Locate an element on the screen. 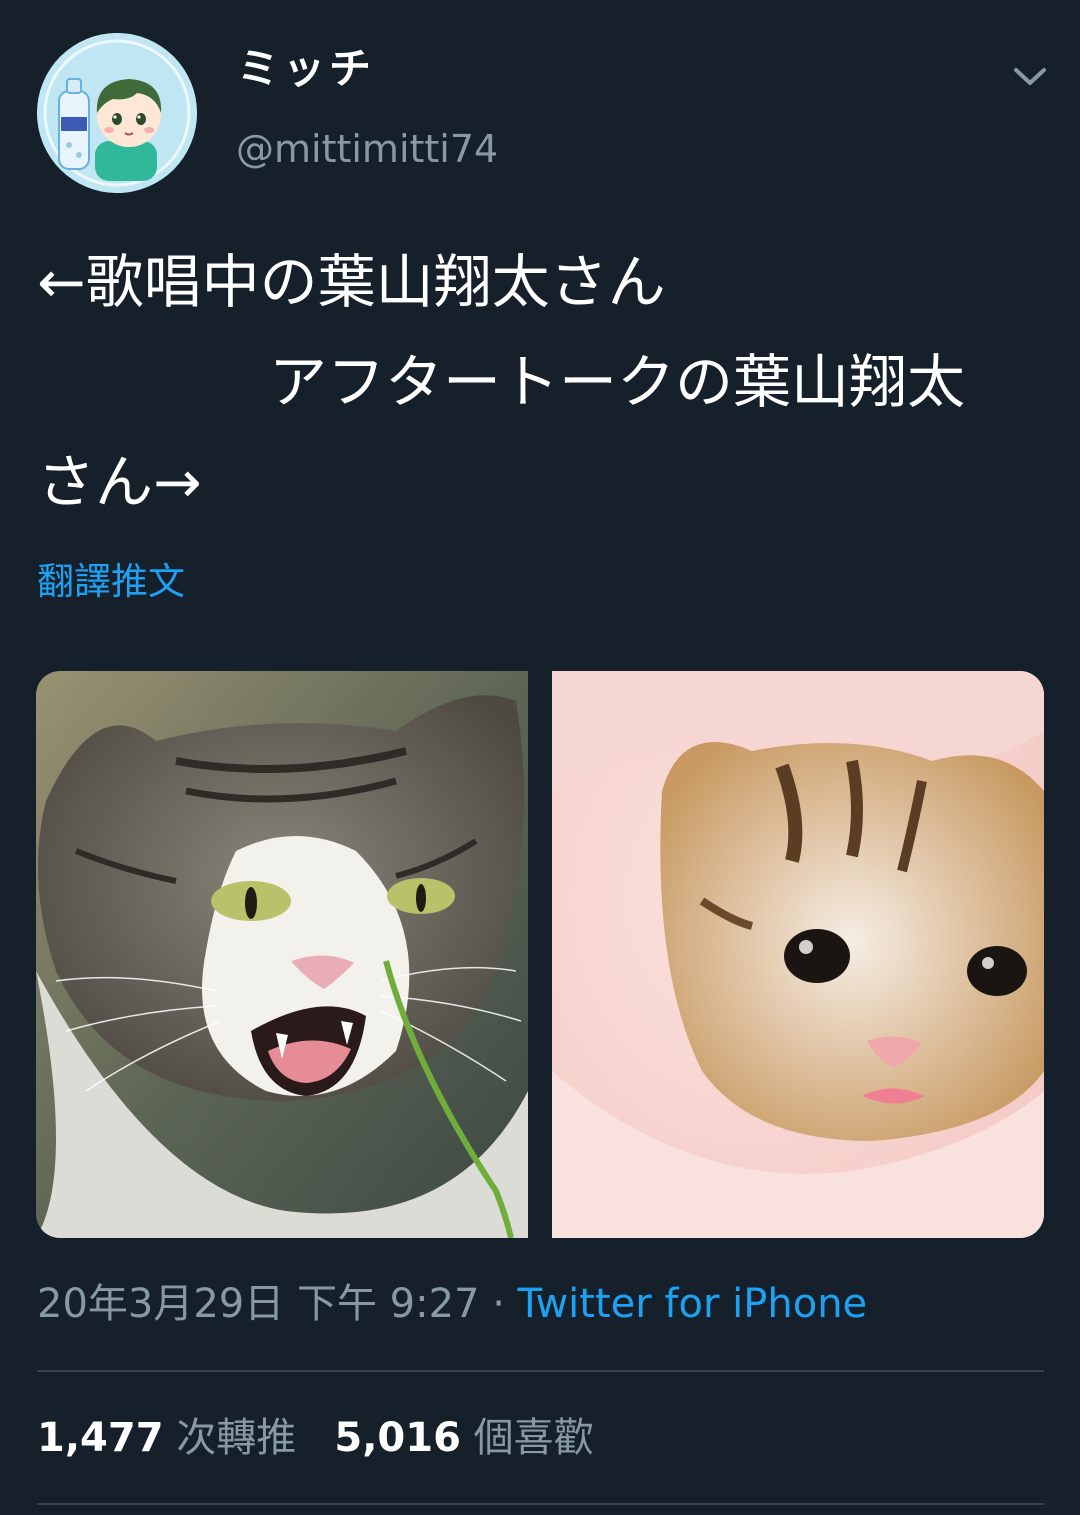 This screenshot has height=1515, width=1080. tweet-timestamp: 20年3月29日 下午 9:27 is located at coordinates (258, 1304).